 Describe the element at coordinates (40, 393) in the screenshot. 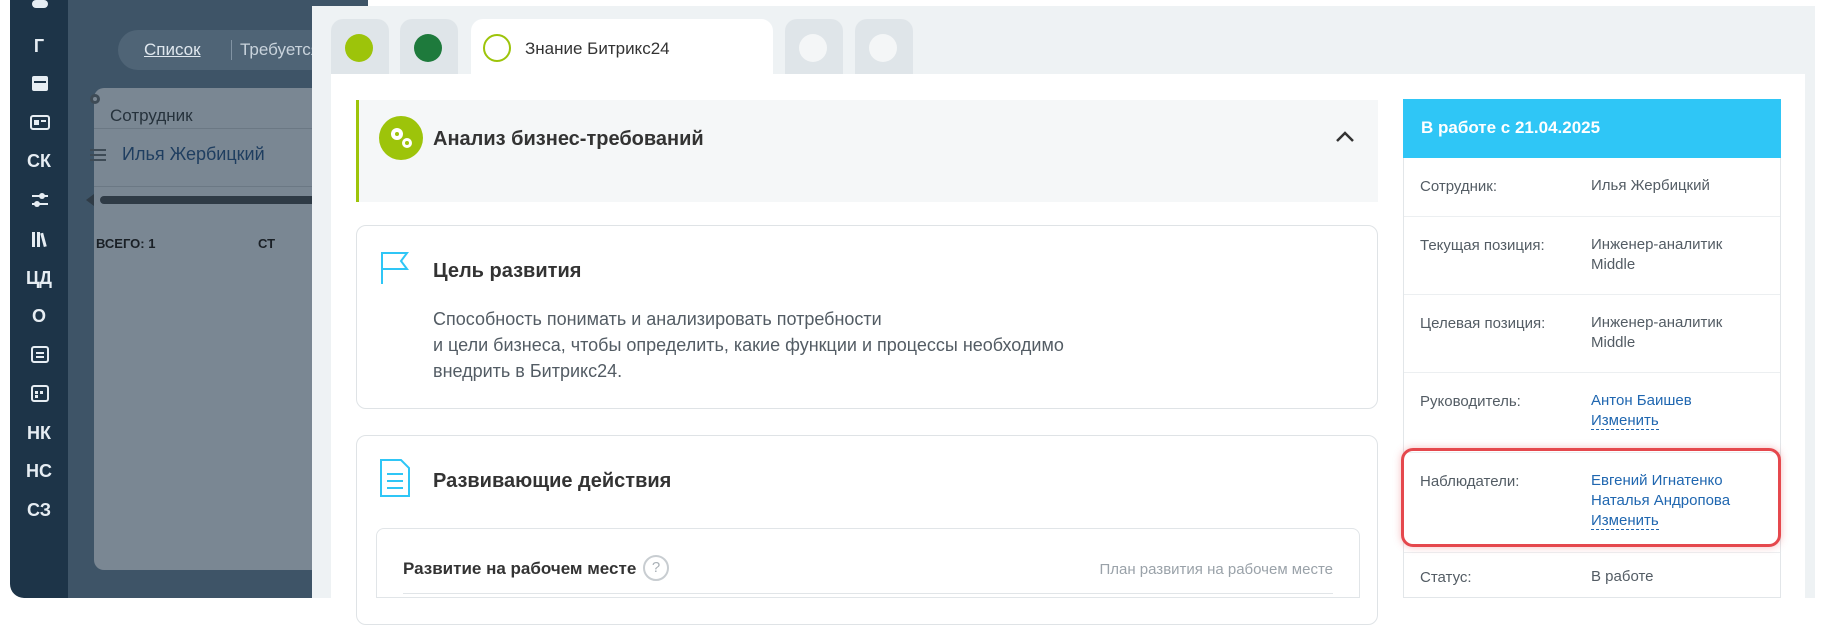

I see `calendar-grid-icon` at that location.